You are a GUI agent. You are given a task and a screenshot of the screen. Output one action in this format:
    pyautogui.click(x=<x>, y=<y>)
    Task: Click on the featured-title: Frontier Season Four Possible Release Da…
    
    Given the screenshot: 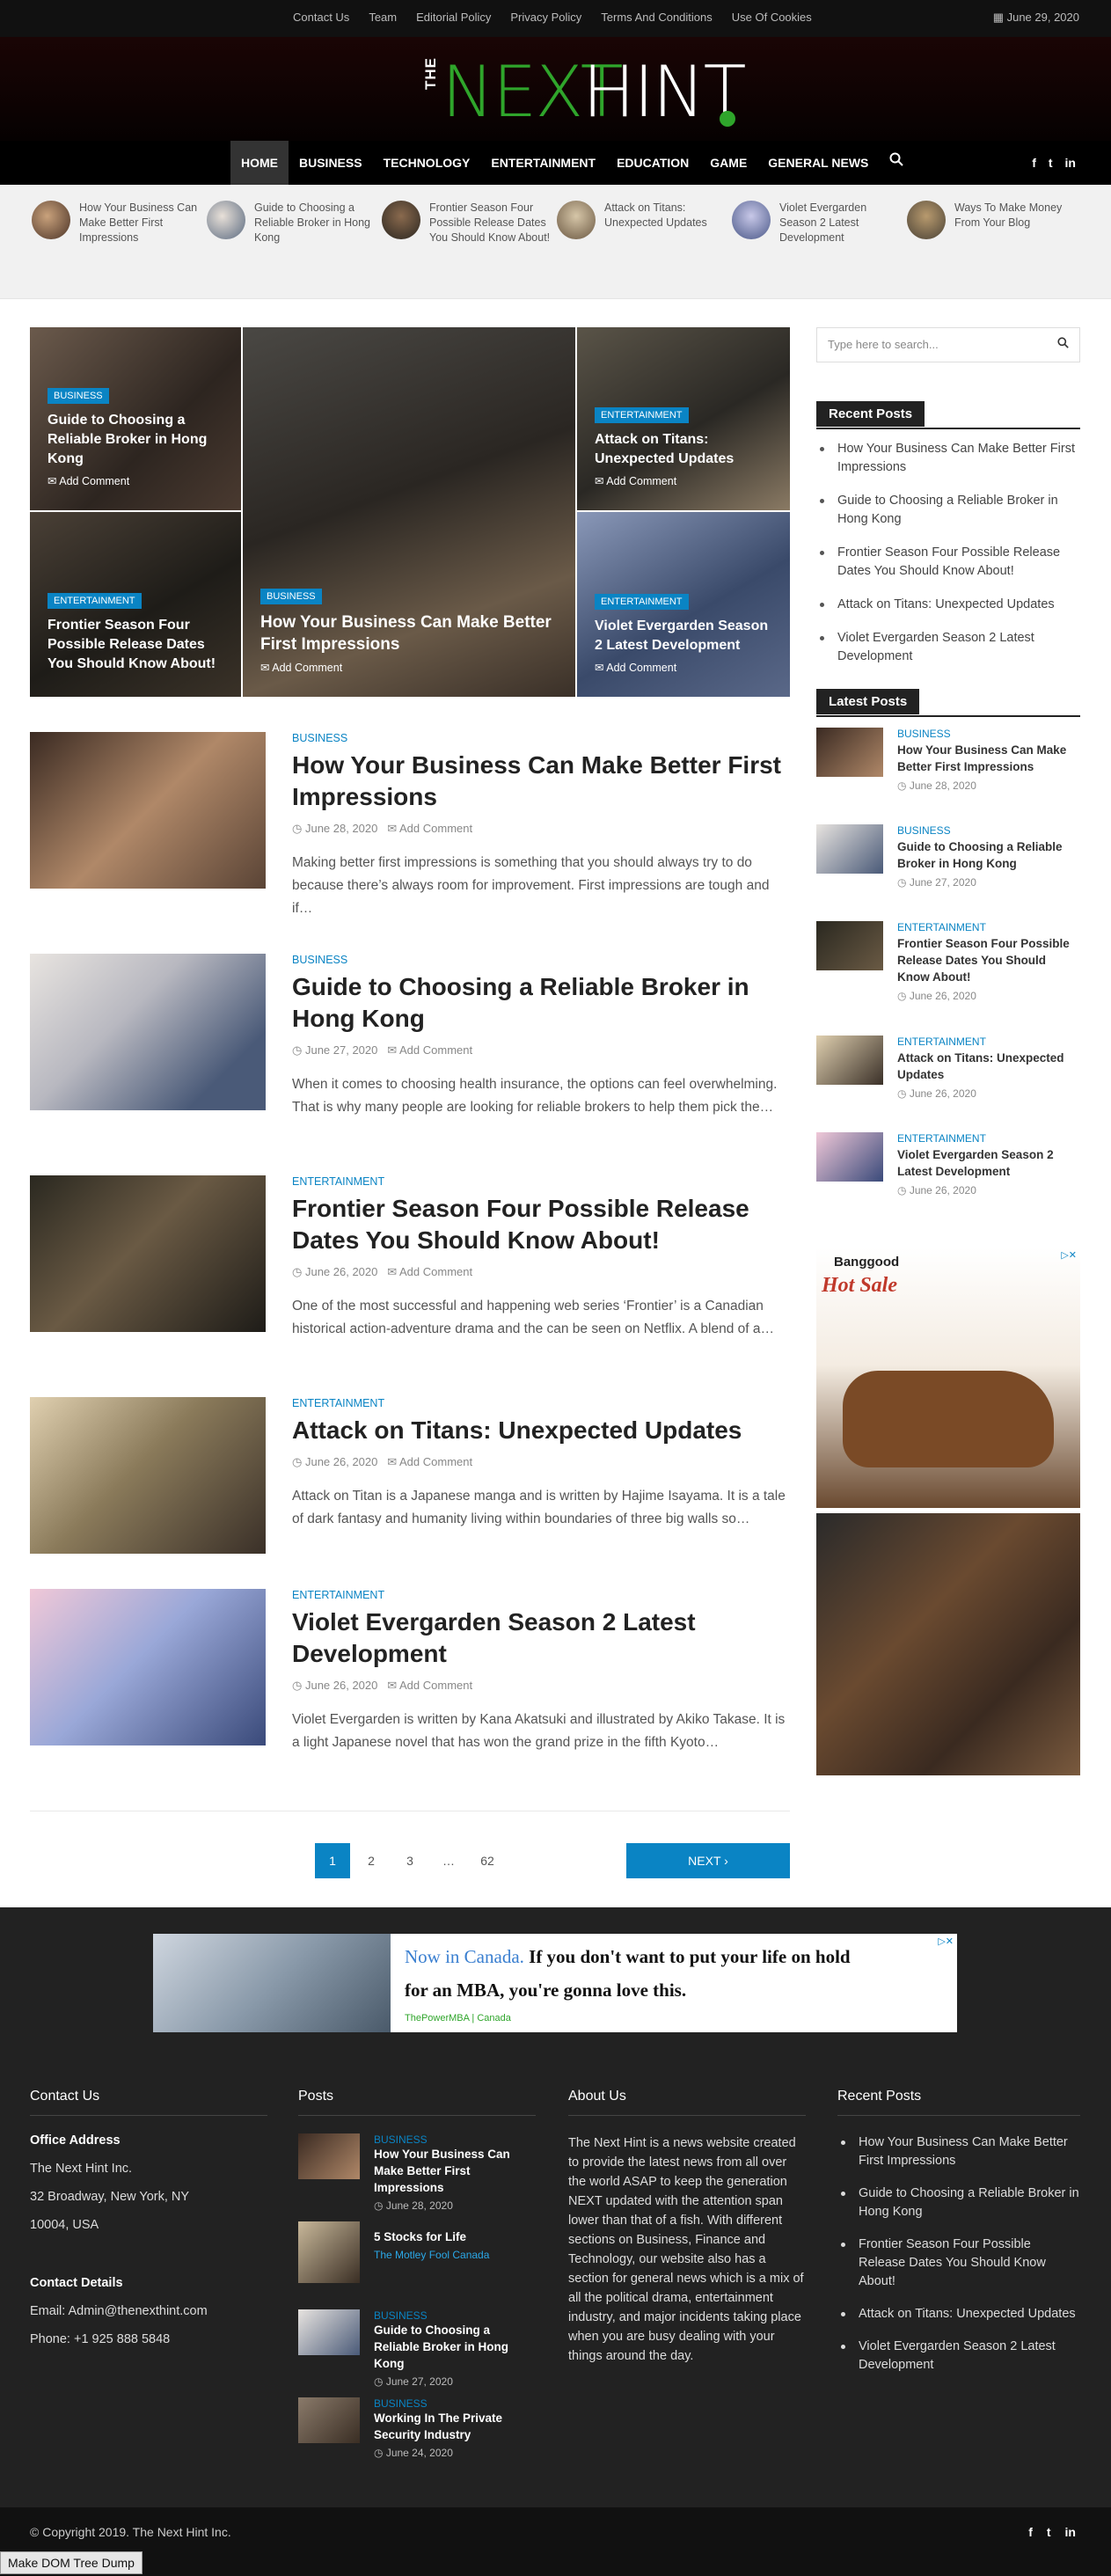 What is the action you would take?
    pyautogui.click(x=137, y=645)
    